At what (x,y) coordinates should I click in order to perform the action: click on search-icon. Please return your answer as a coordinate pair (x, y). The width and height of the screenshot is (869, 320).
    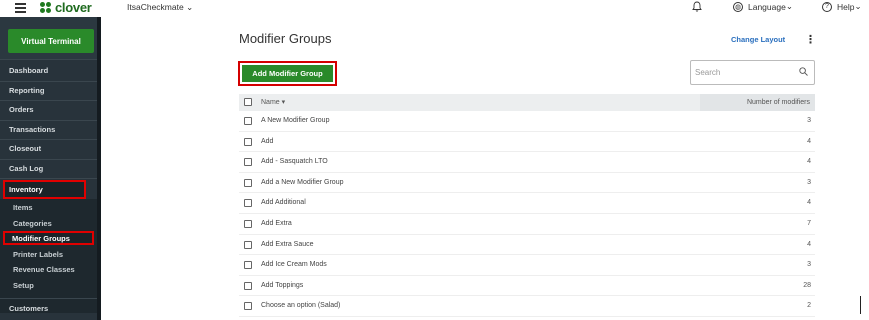
    Looking at the image, I should click on (803, 71).